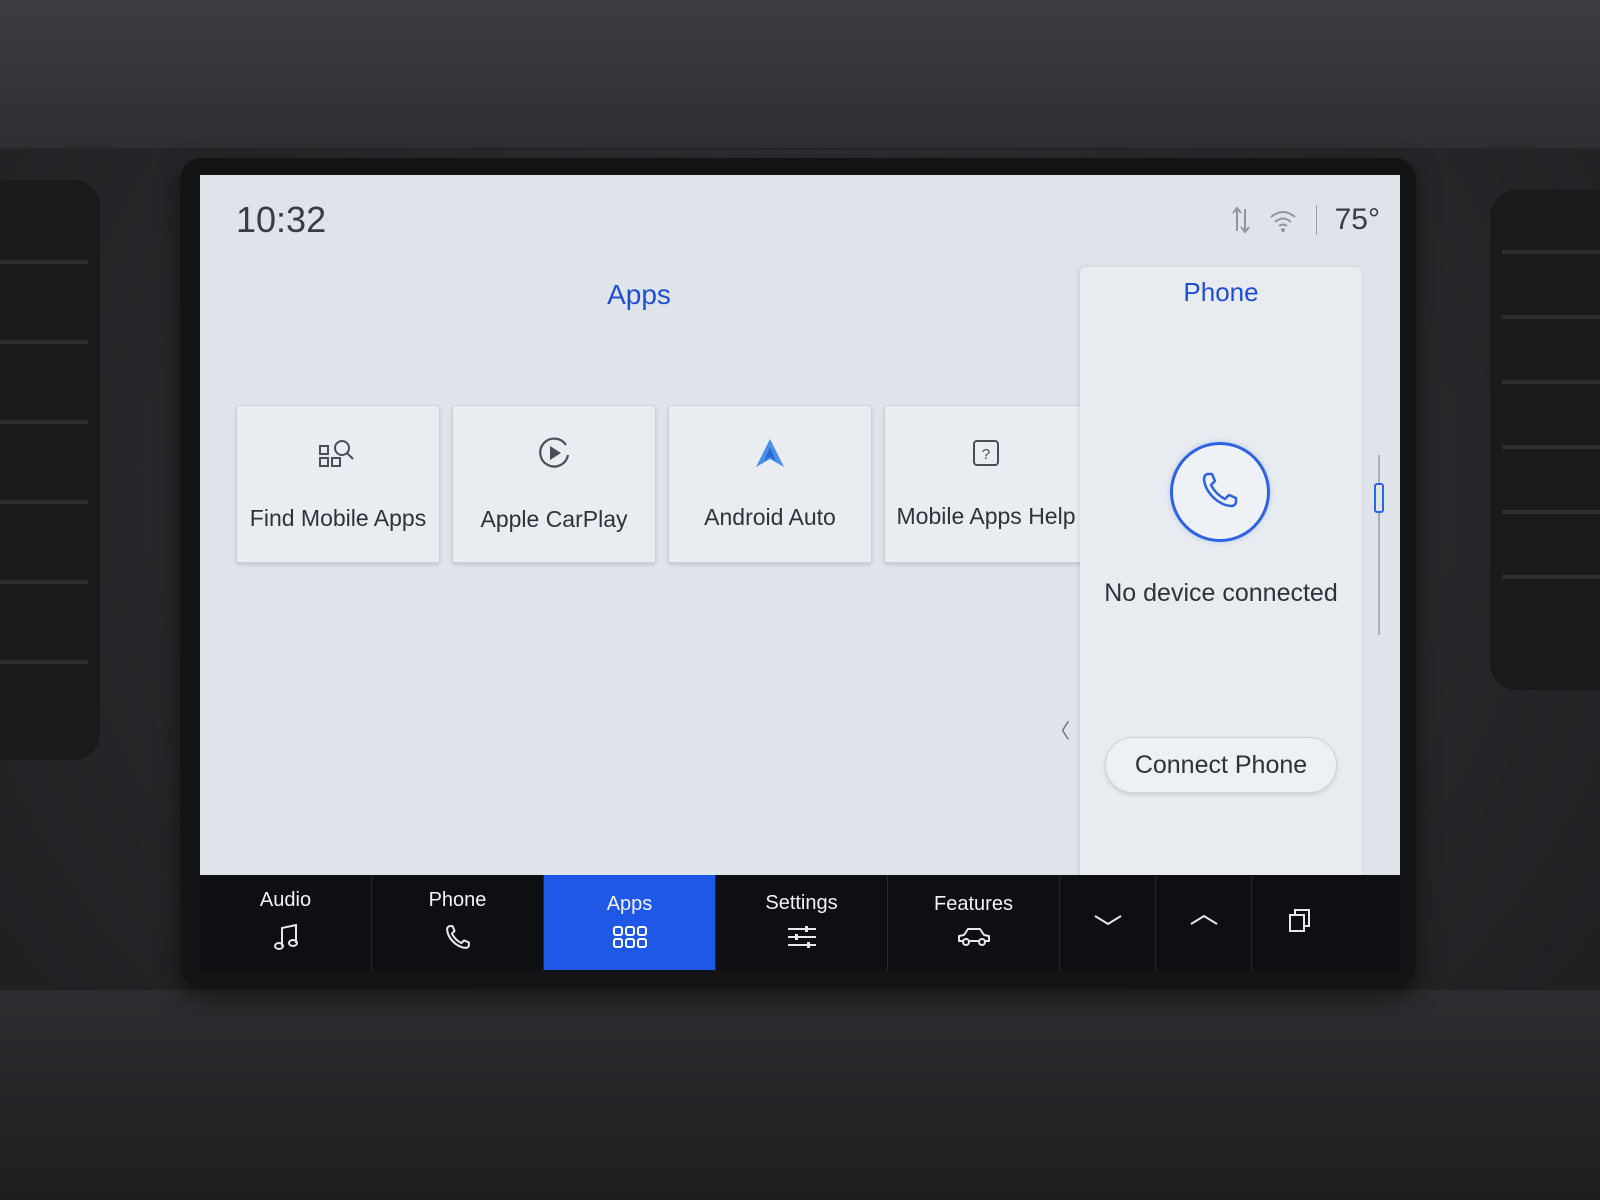 The image size is (1600, 1200). I want to click on app-grid-icon, so click(629, 939).